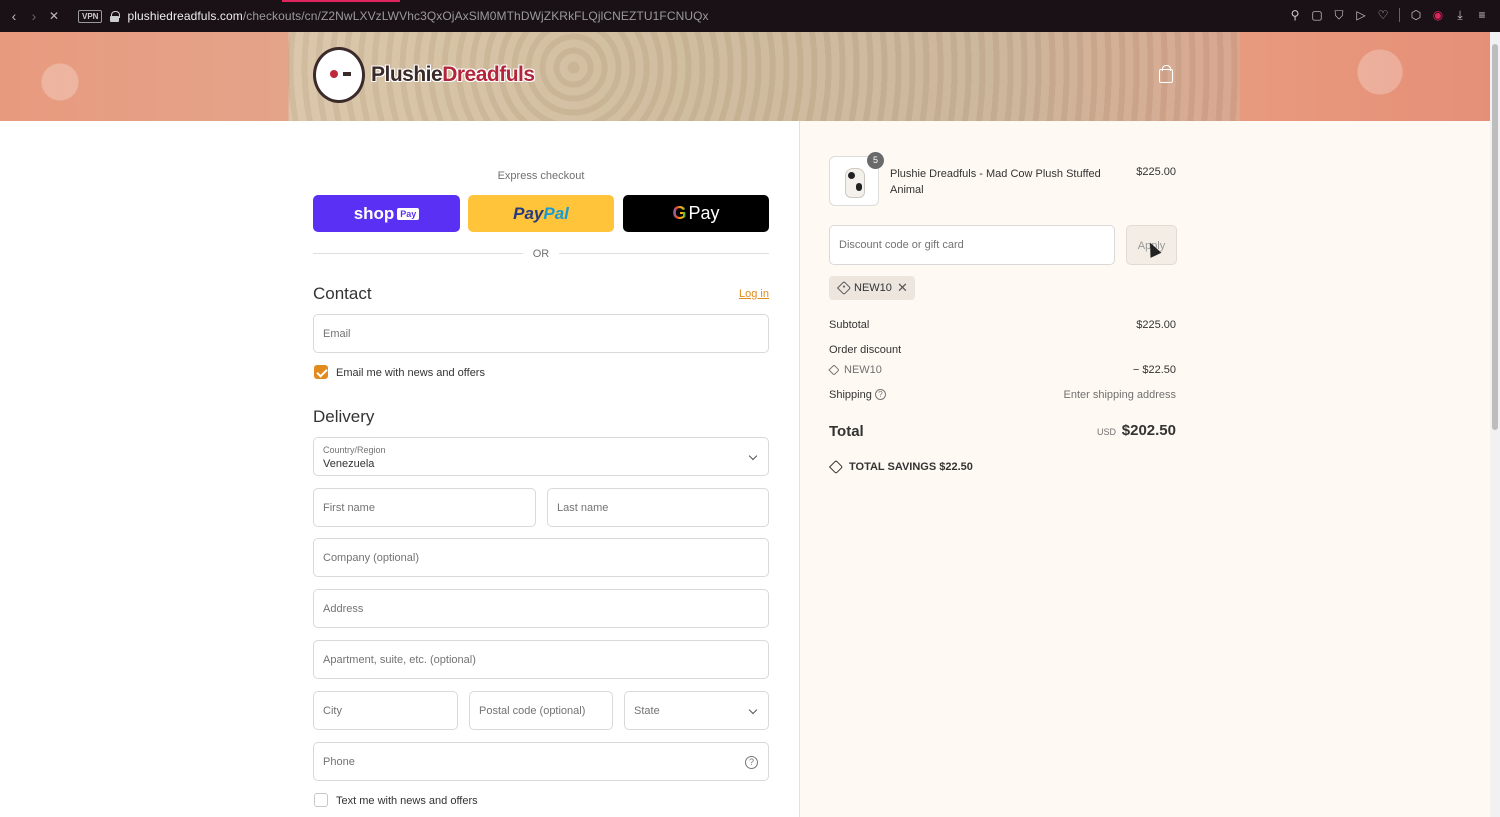  I want to click on total-savings-value: $22.50, so click(956, 467).